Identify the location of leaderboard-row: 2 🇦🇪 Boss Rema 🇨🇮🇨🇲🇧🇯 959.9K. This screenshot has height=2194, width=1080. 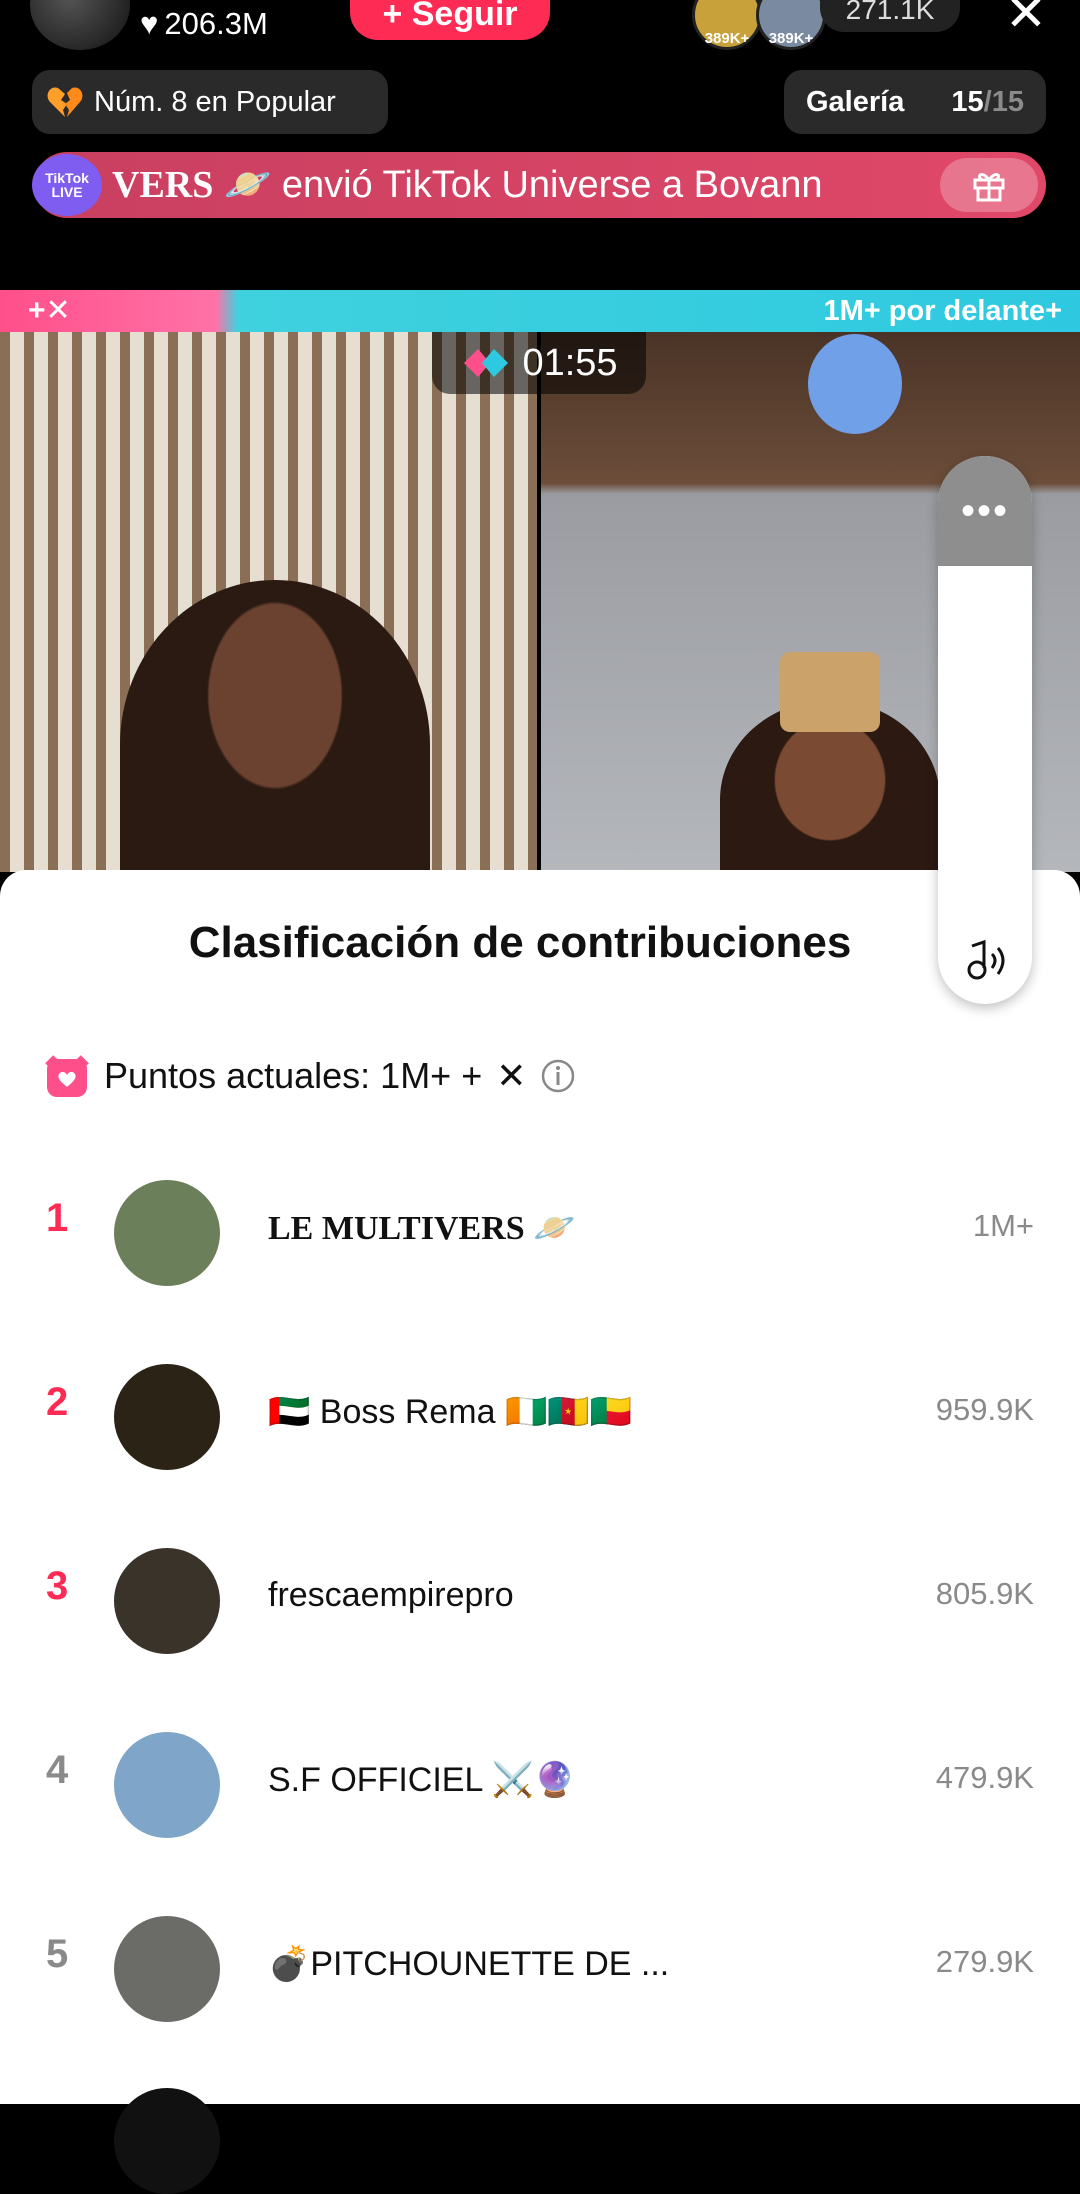
(540, 1416).